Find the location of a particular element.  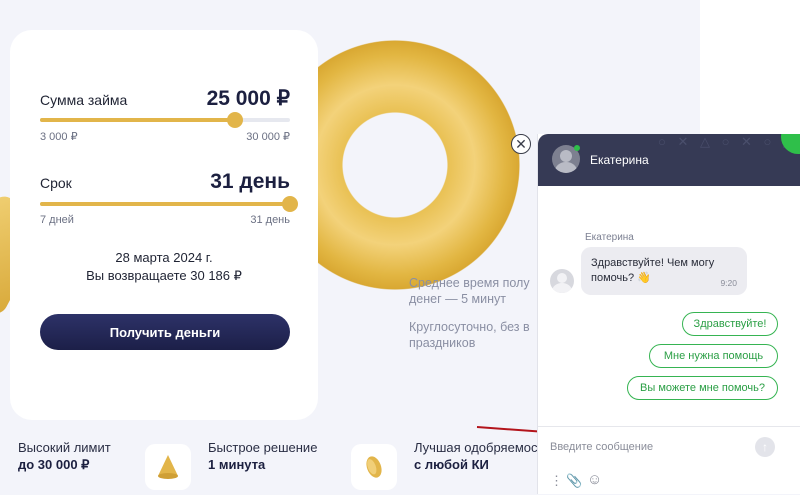

chat-header: ○ ✕ △ ○ ✕ ○ △ Екатерина is located at coordinates (669, 160).